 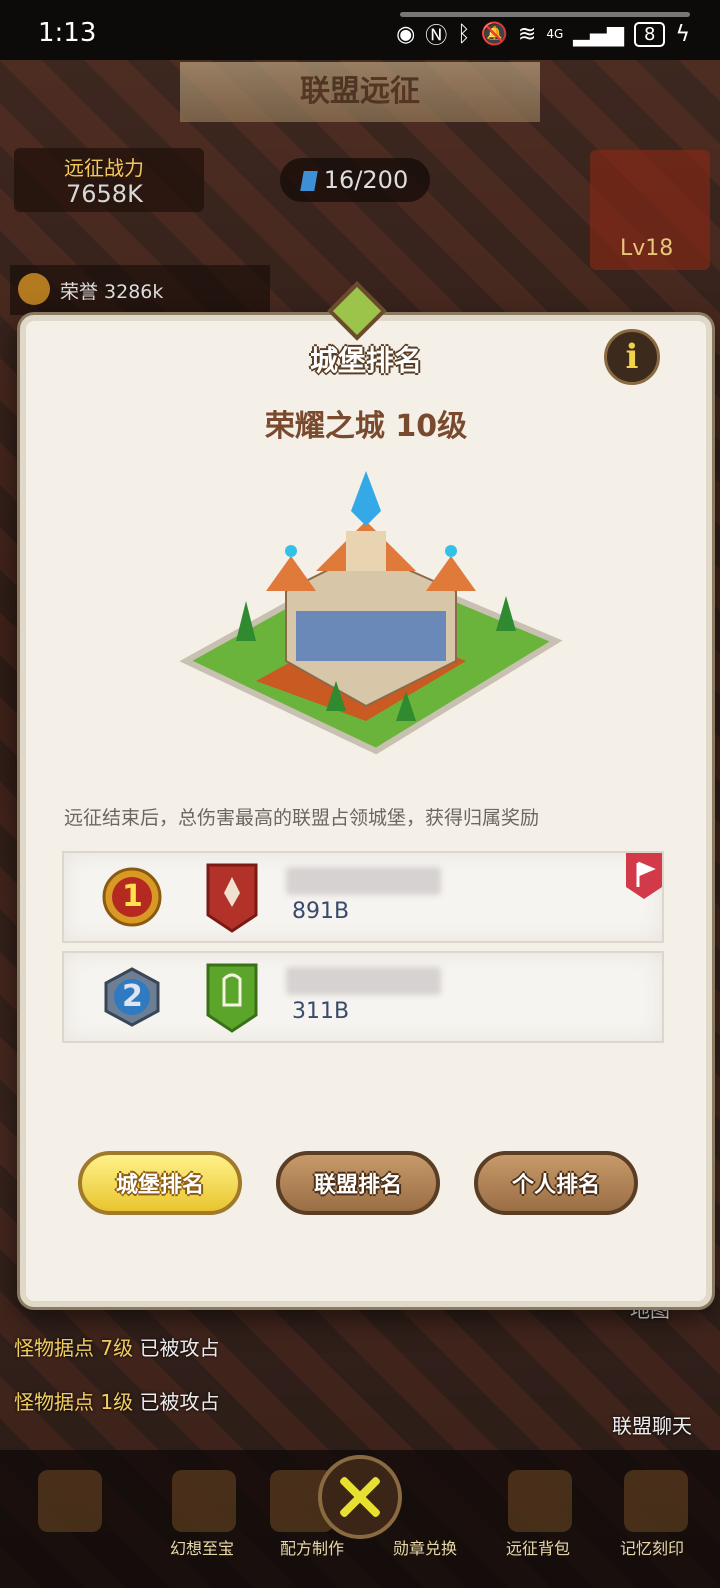 What do you see at coordinates (132, 996) in the screenshot?
I see `rank-number: 2` at bounding box center [132, 996].